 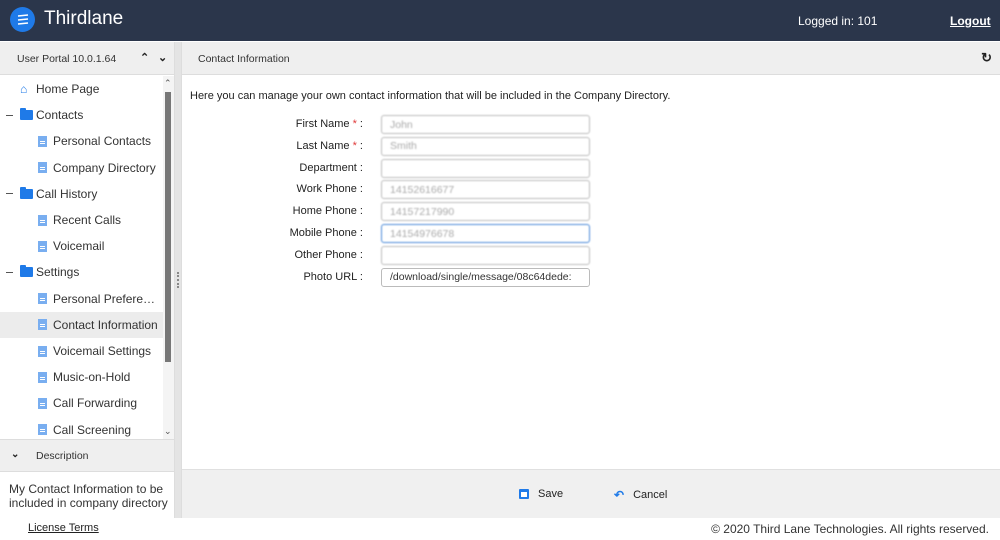 I want to click on description-header: ⌄ Description, so click(x=87, y=455).